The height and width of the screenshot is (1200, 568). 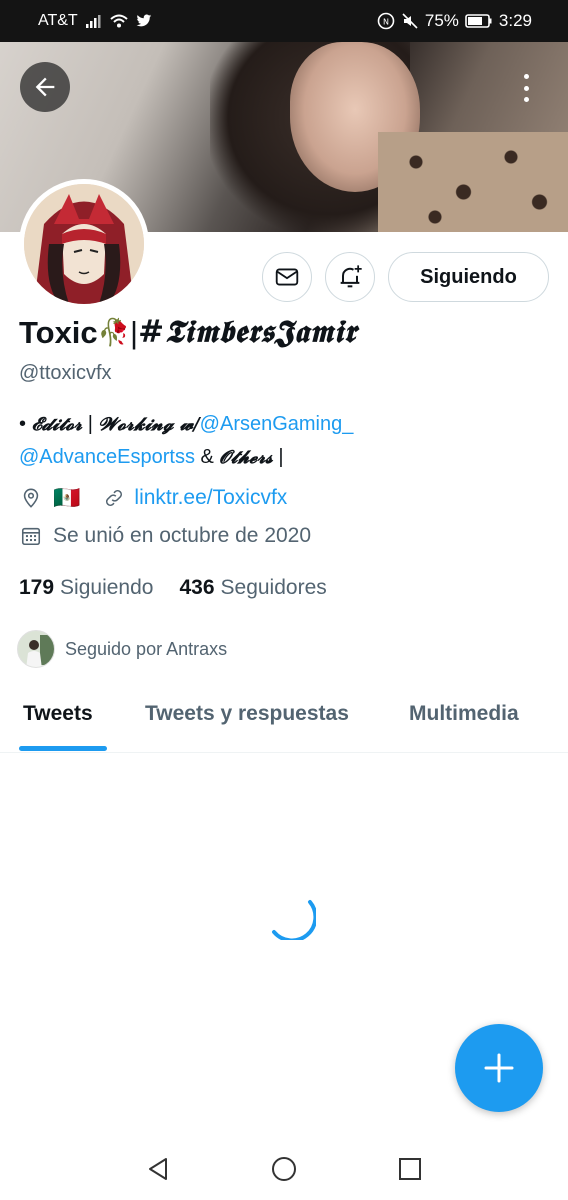 I want to click on arrow-left-icon, so click(x=45, y=87).